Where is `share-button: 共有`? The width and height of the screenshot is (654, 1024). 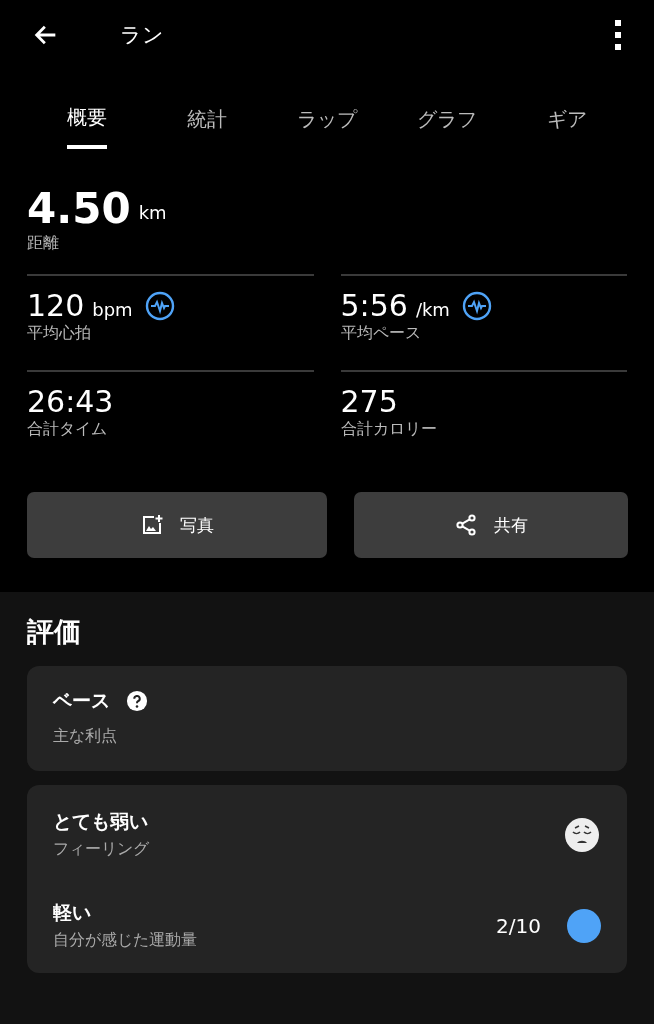
share-button: 共有 is located at coordinates (491, 525).